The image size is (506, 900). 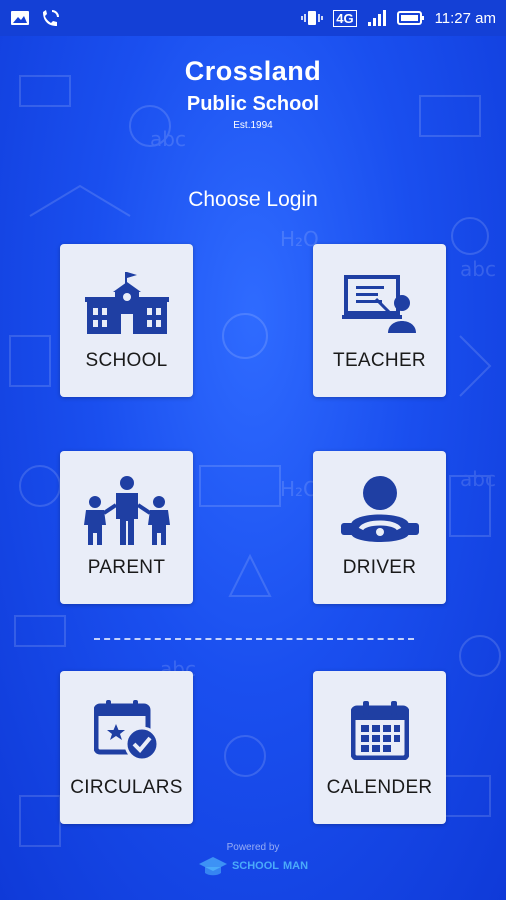 I want to click on driver-login-button: DRIVER, so click(x=379, y=527).